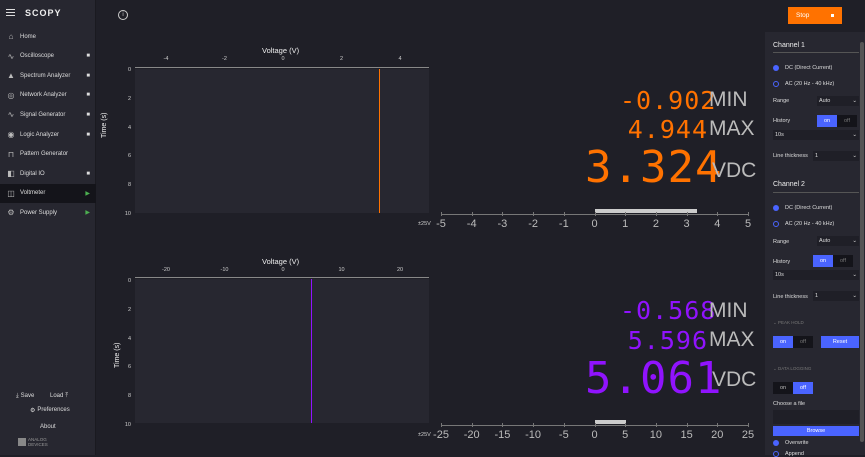 This screenshot has height=457, width=865. Describe the element at coordinates (810, 84) in the screenshot. I see `ch1-ac-label: AC (20 Hz - 40 kHz)` at that location.